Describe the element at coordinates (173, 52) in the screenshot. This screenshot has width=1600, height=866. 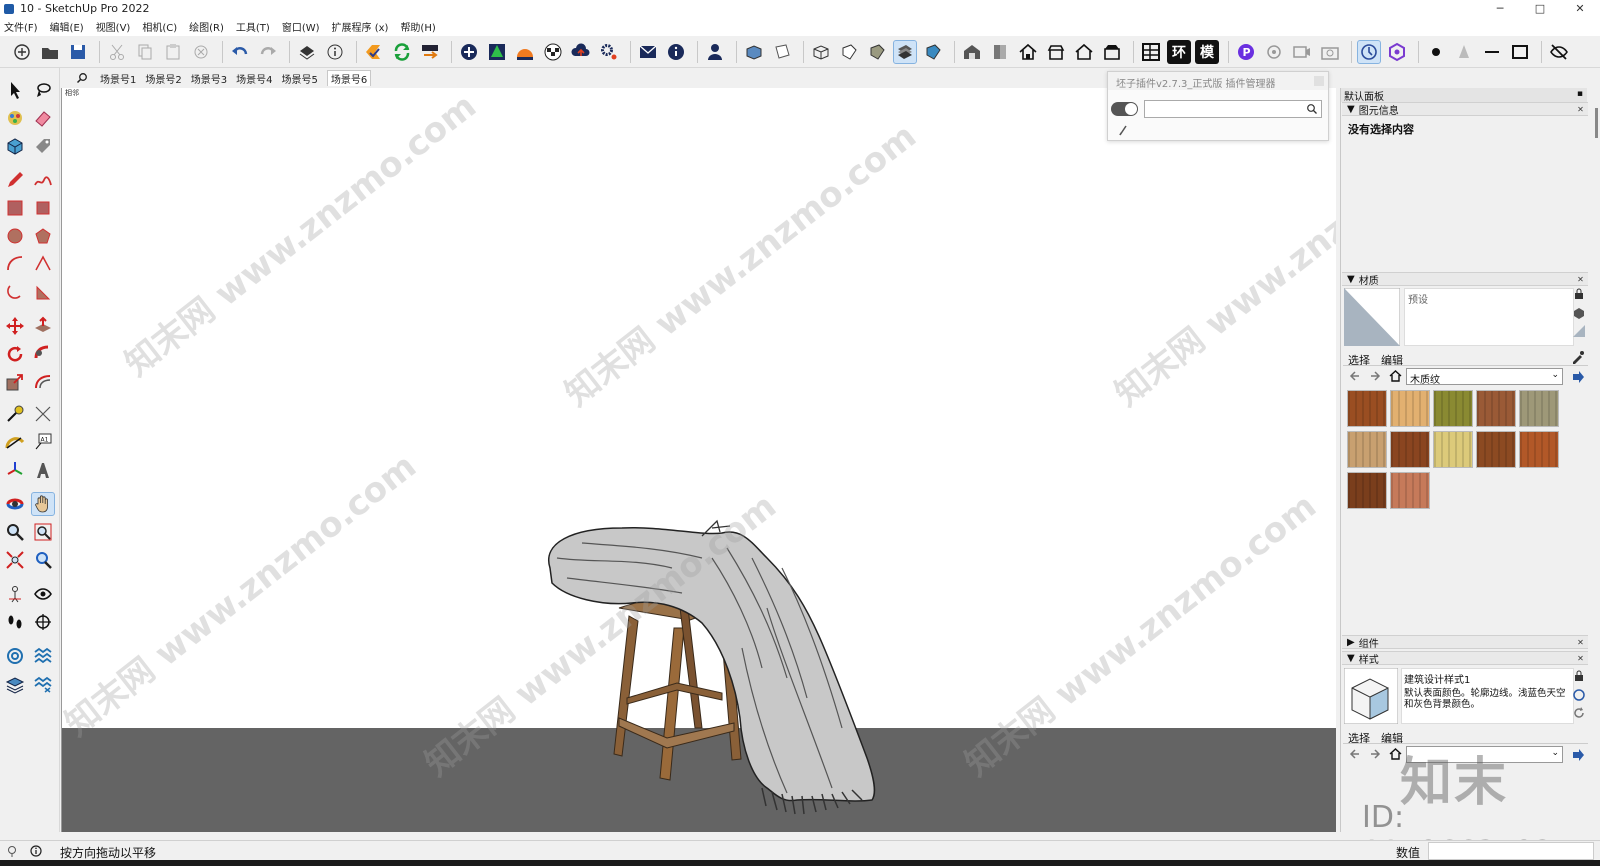
I see `paste-button` at that location.